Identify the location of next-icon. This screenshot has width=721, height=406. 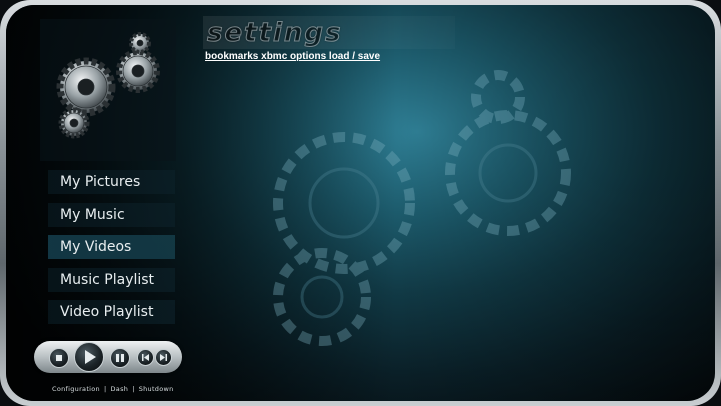
(163, 357).